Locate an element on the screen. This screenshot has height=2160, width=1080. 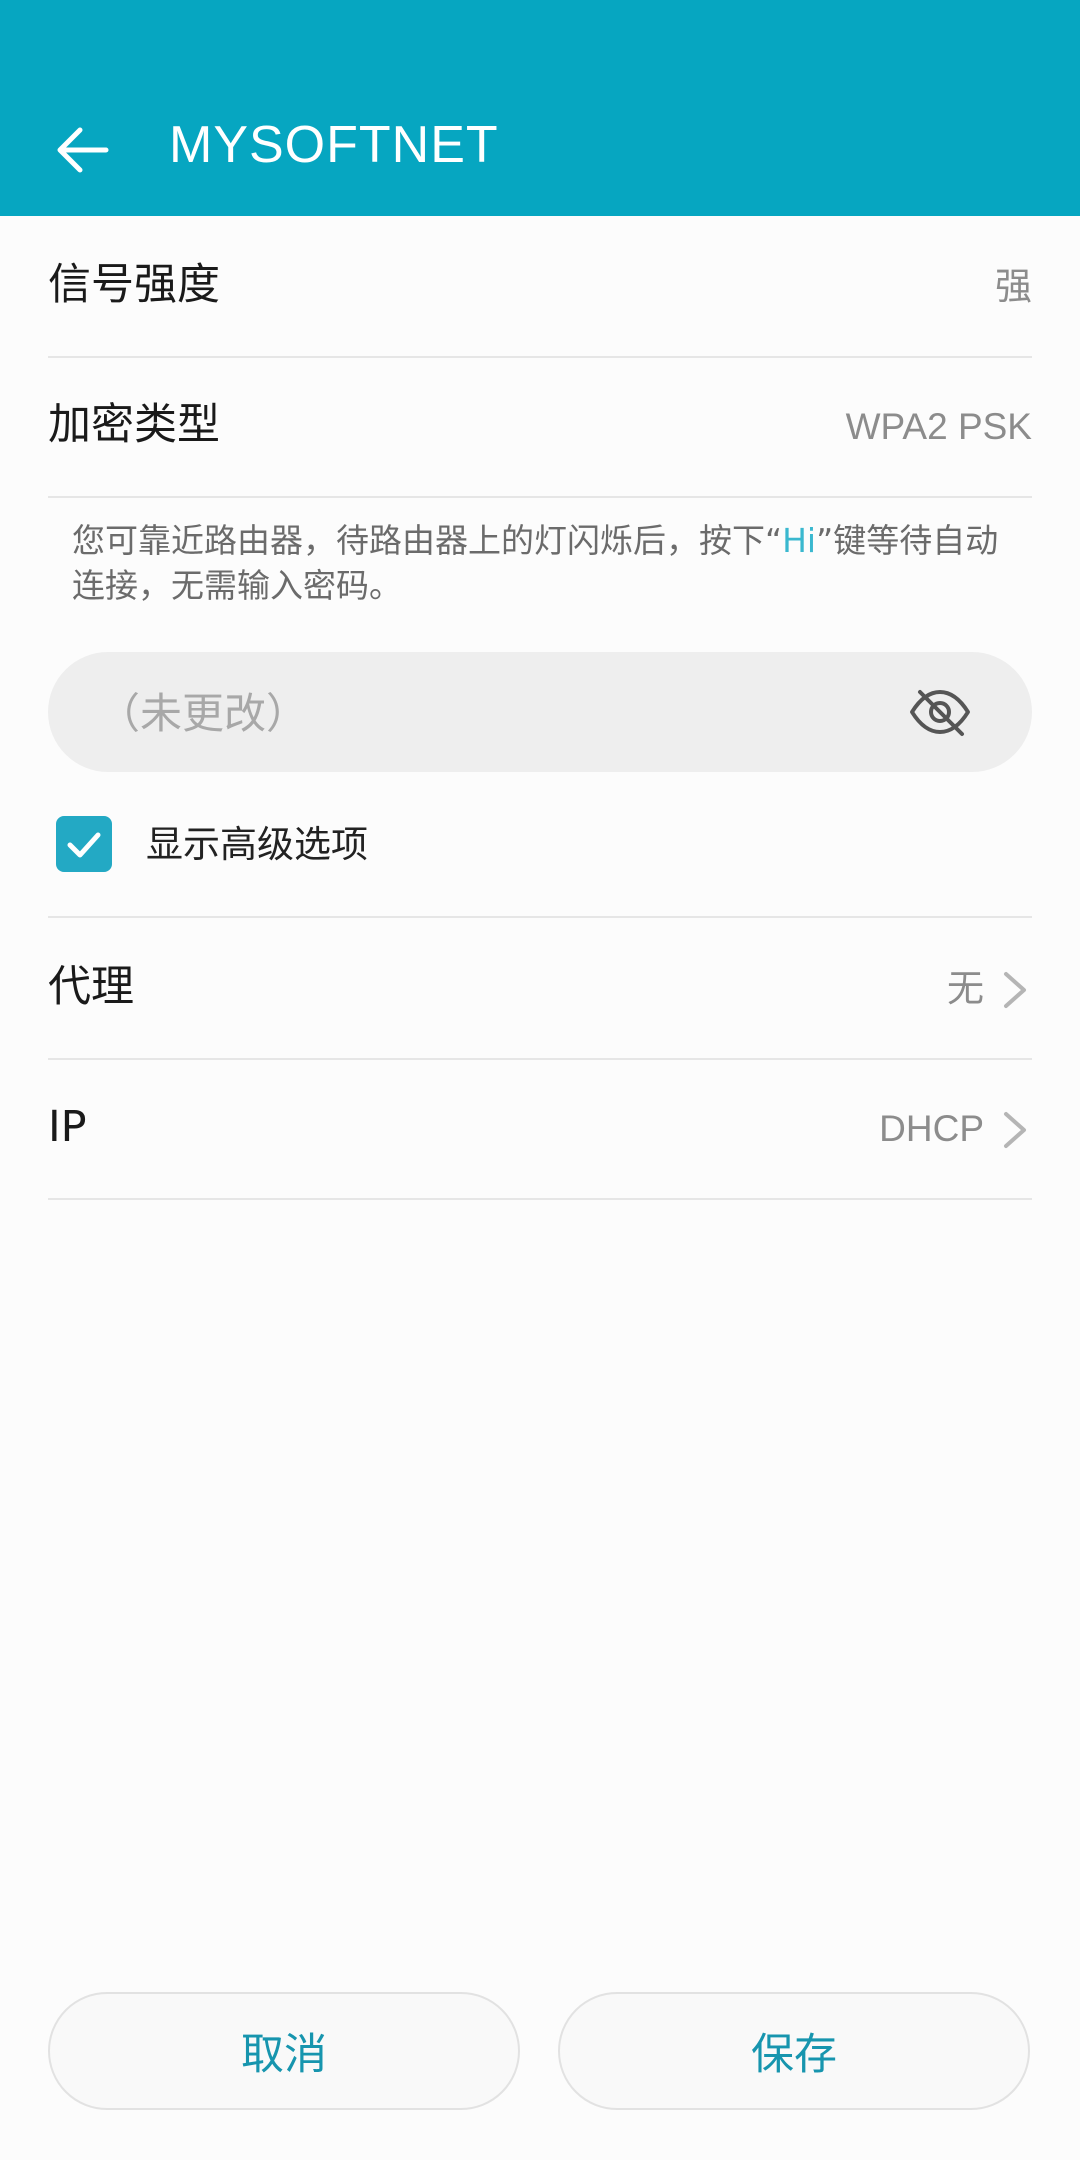
password-field is located at coordinates (540, 712).